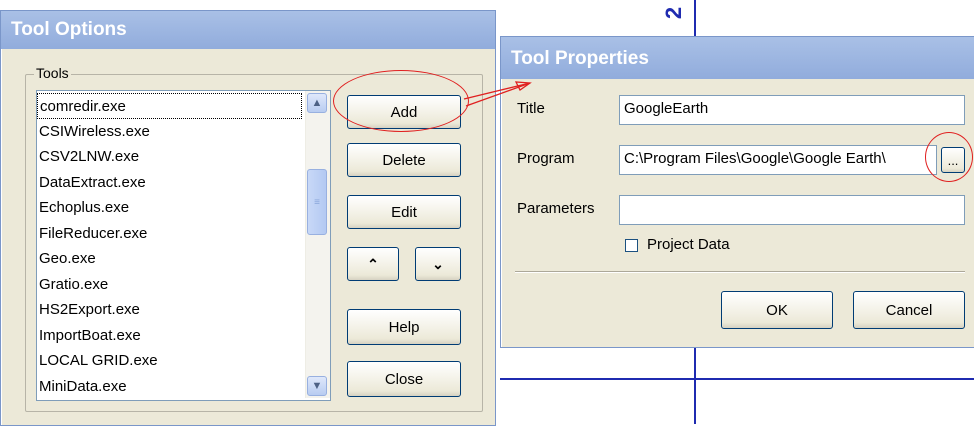 The image size is (974, 426). What do you see at coordinates (169, 106) in the screenshot?
I see `list-item: comredir.exe` at bounding box center [169, 106].